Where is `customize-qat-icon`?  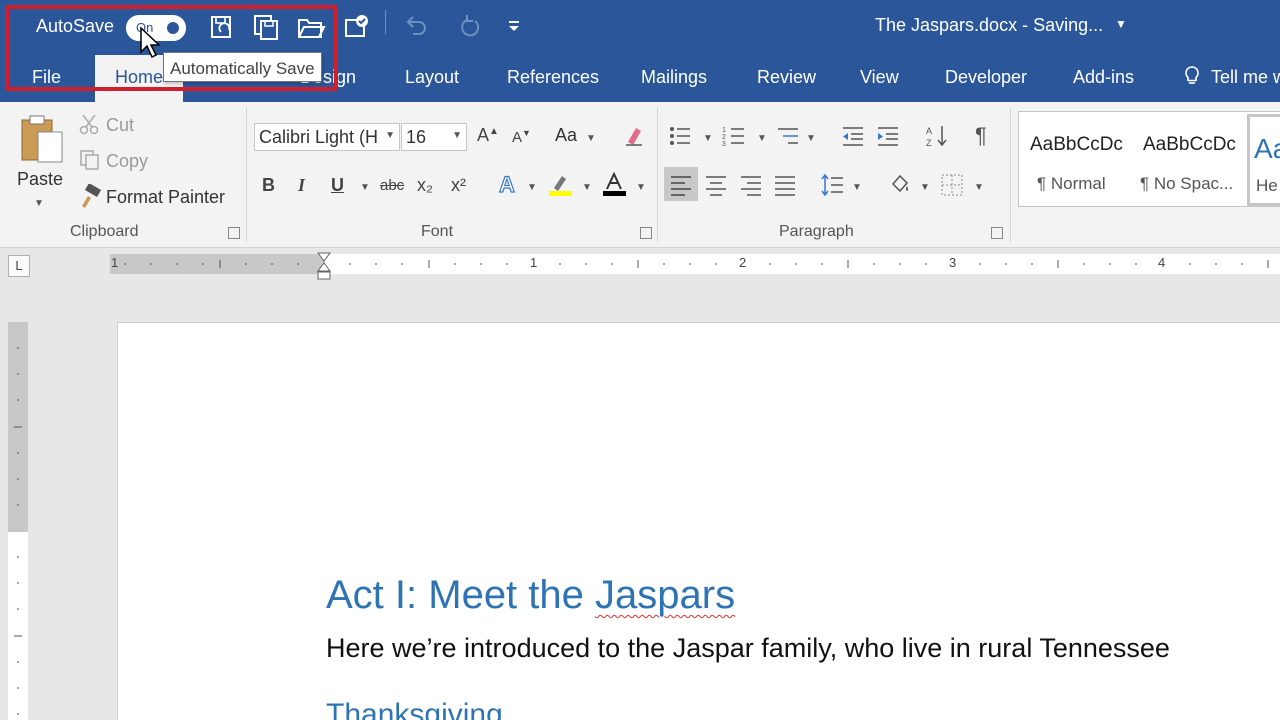 customize-qat-icon is located at coordinates (515, 27).